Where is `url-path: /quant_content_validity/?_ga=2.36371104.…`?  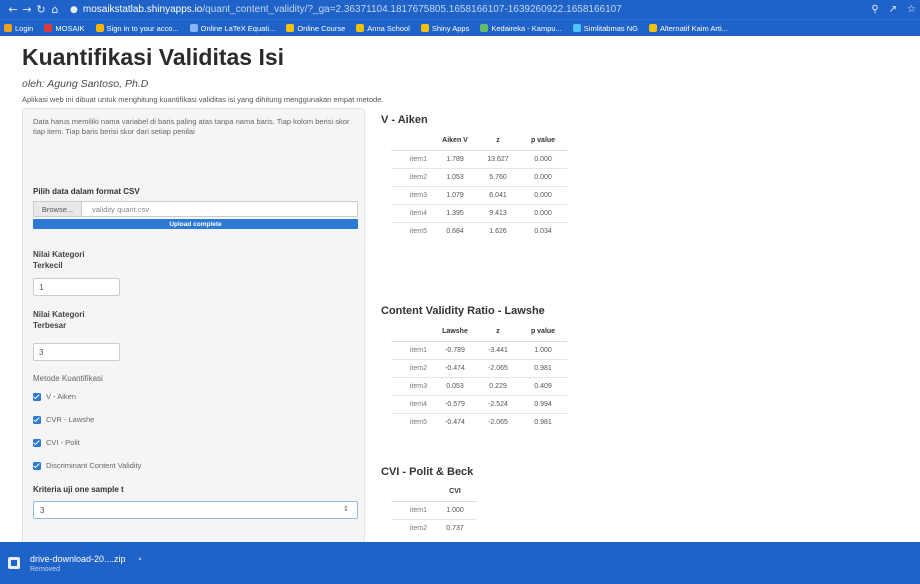 url-path: /quant_content_validity/?_ga=2.36371104.… is located at coordinates (412, 9).